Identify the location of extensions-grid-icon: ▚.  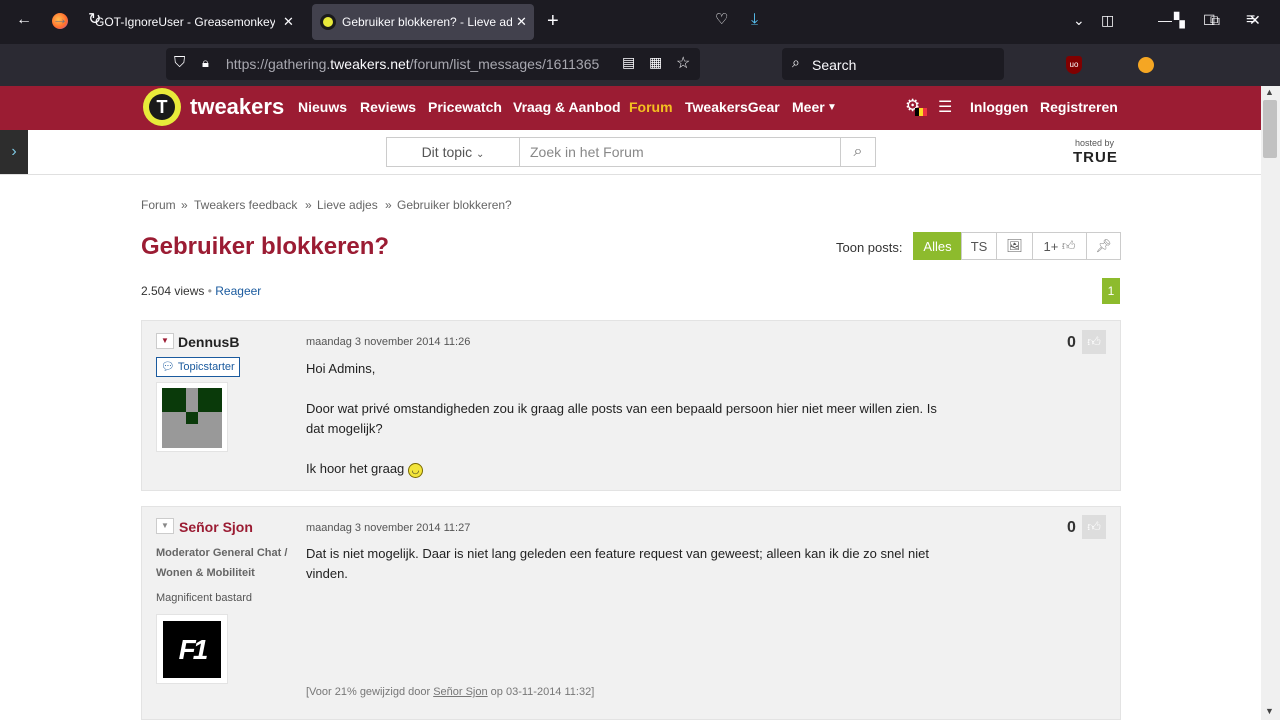
(1179, 20).